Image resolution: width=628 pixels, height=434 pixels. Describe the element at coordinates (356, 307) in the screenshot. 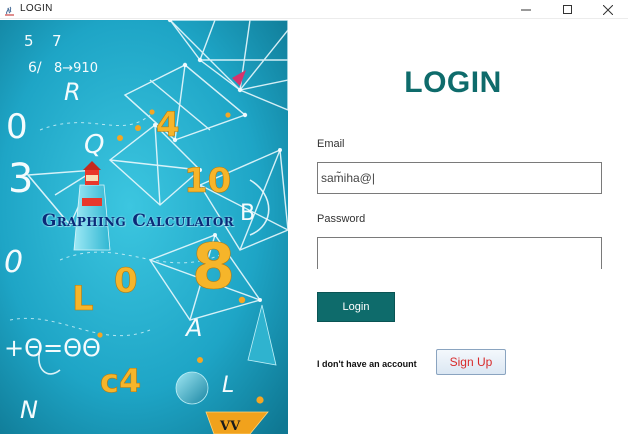

I see `login-button: Login` at that location.